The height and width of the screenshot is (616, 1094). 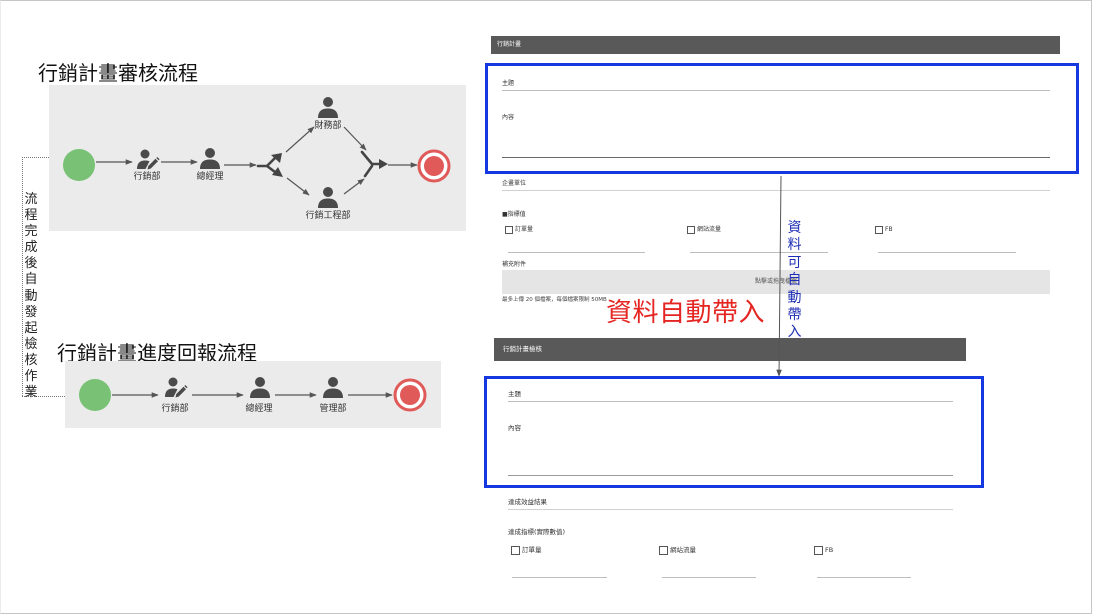 What do you see at coordinates (374, 164) in the screenshot?
I see `parallel-merge-icon` at bounding box center [374, 164].